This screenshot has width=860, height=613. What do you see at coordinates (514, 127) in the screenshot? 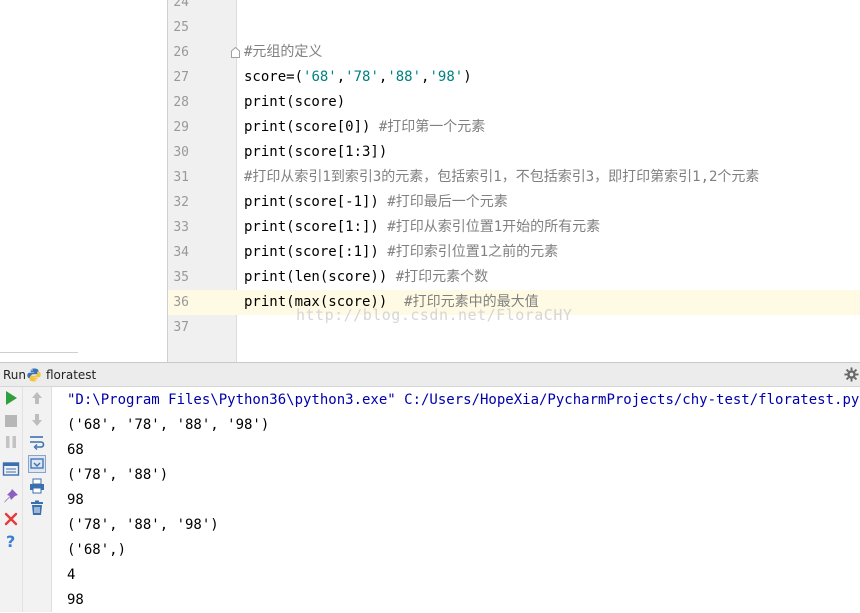
I see `code-line: 29 print(score[0]) #打印第一个元素` at bounding box center [514, 127].